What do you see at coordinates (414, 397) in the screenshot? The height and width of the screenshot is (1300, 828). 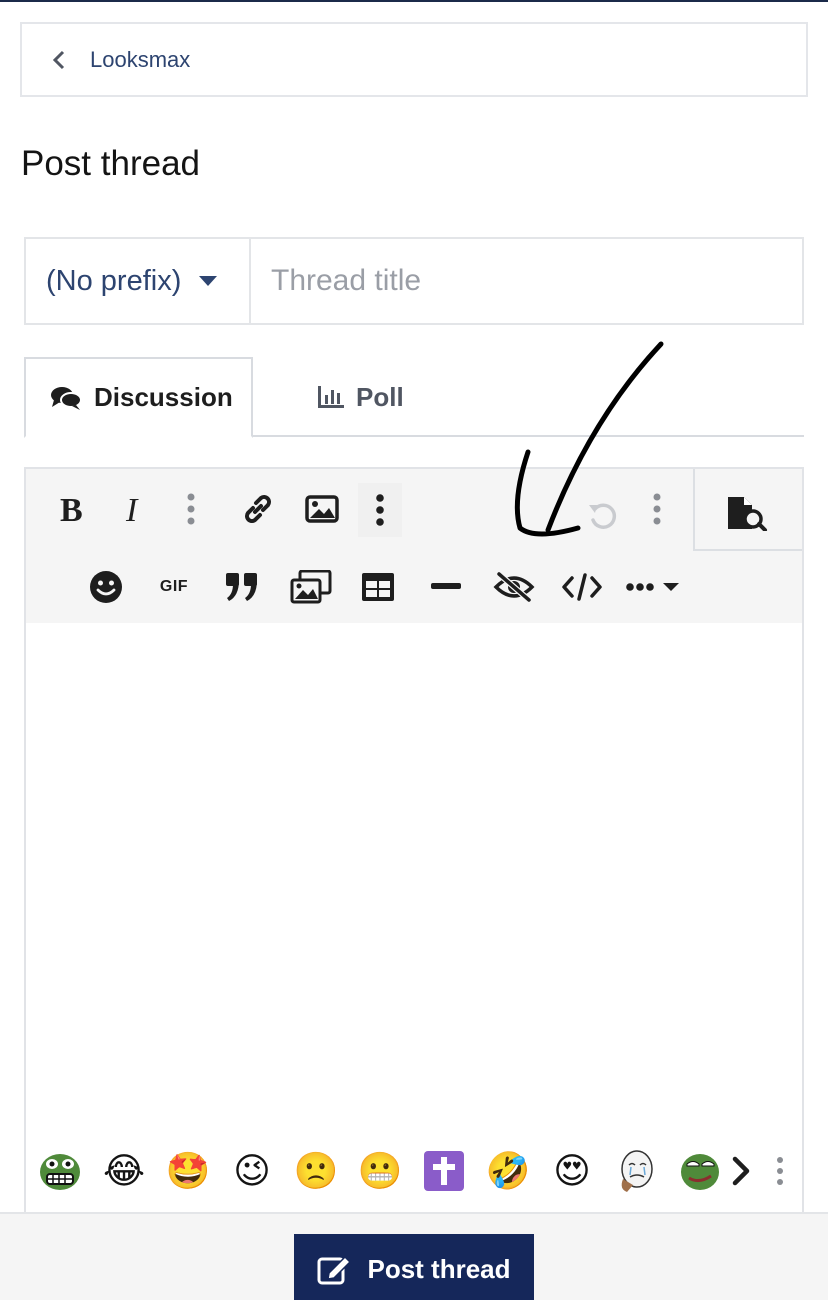 I see `thread-type-tabs: Discussion Poll` at bounding box center [414, 397].